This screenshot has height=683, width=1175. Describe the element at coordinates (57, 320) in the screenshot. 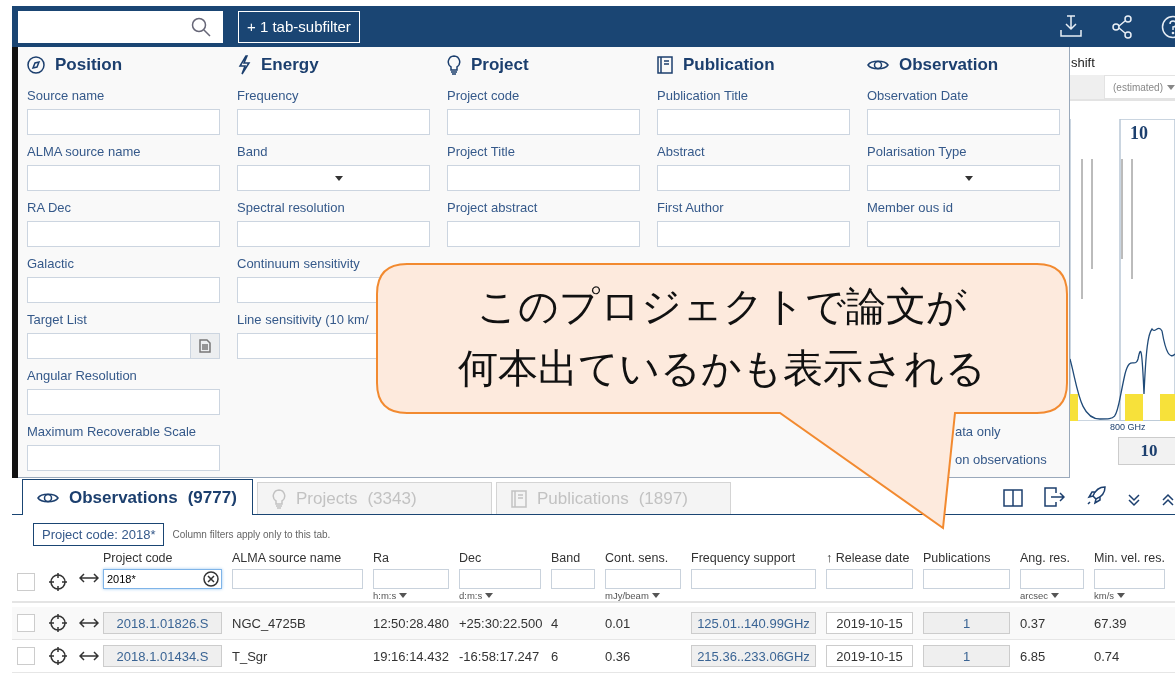

I see `field-label: Target List` at that location.